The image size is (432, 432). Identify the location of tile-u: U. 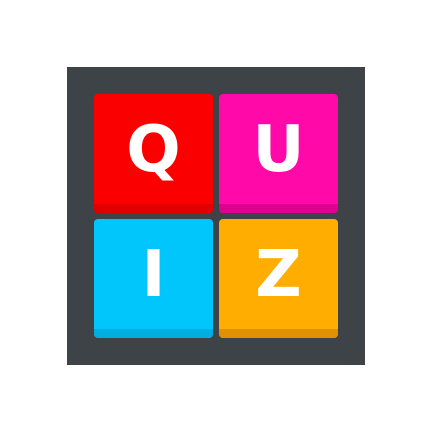
(278, 153).